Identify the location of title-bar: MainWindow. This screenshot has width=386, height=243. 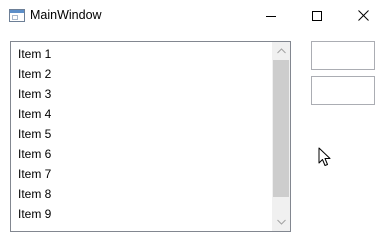
(193, 15).